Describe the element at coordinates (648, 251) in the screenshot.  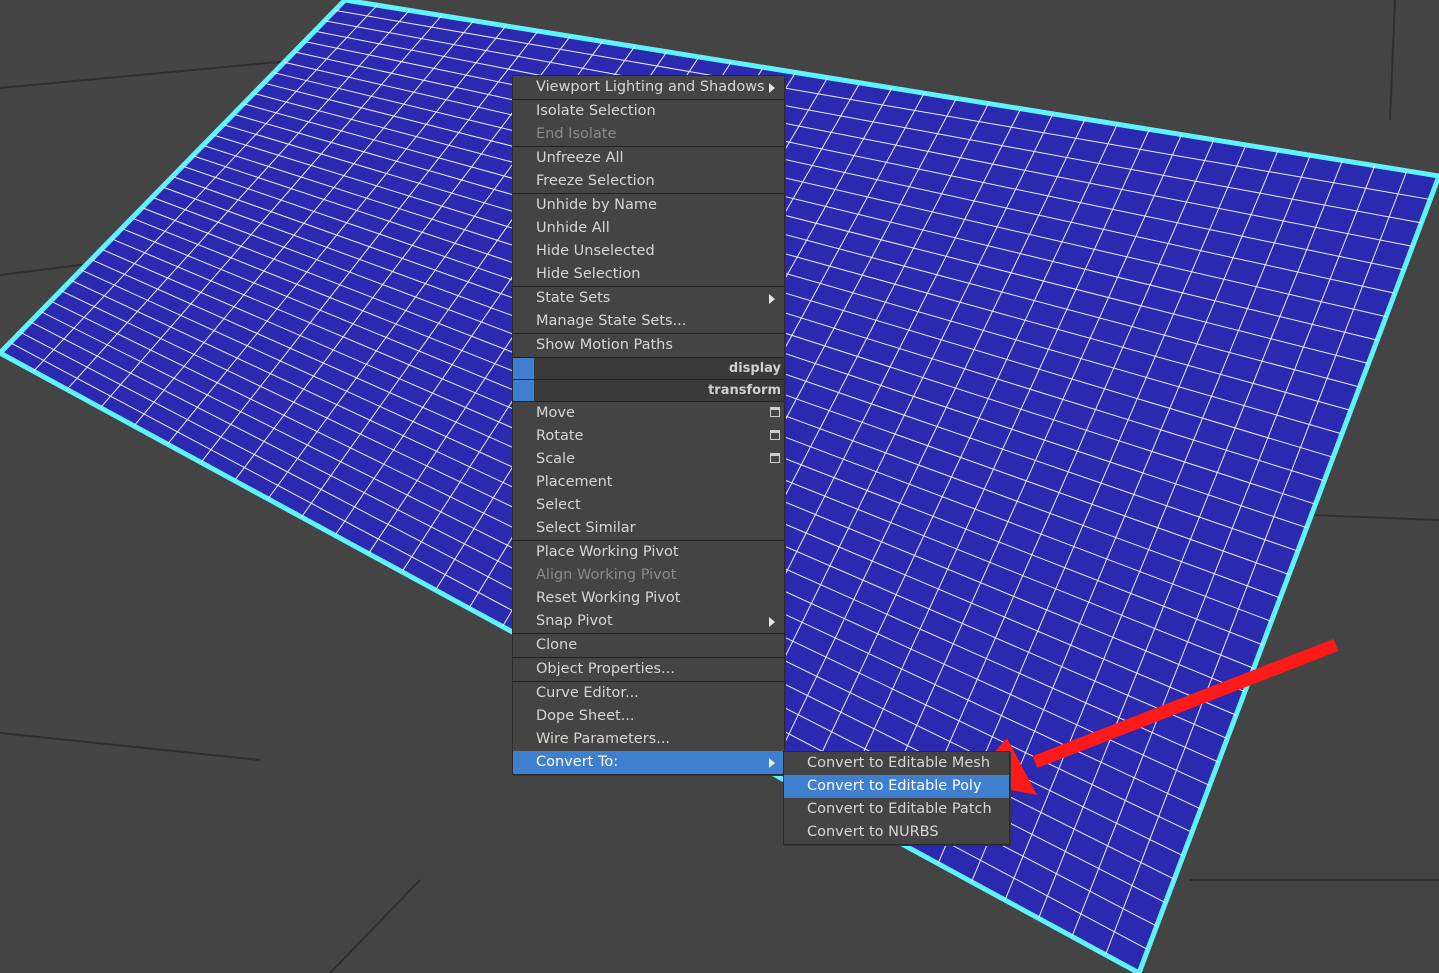
I see `menu-item-hide-unselected: Hide Unselected` at that location.